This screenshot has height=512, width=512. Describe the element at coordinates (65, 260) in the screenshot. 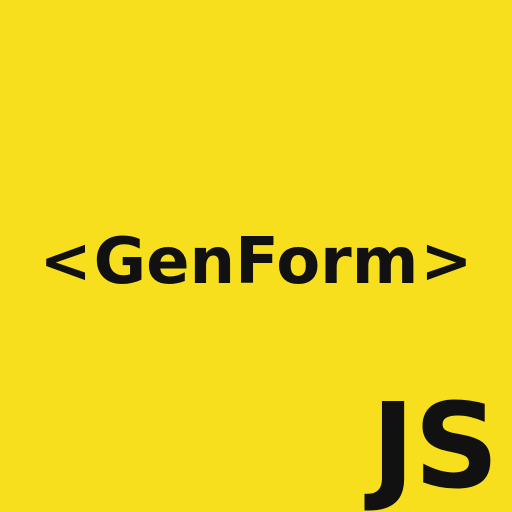

I see `left-angle-bracket-icon: <` at that location.